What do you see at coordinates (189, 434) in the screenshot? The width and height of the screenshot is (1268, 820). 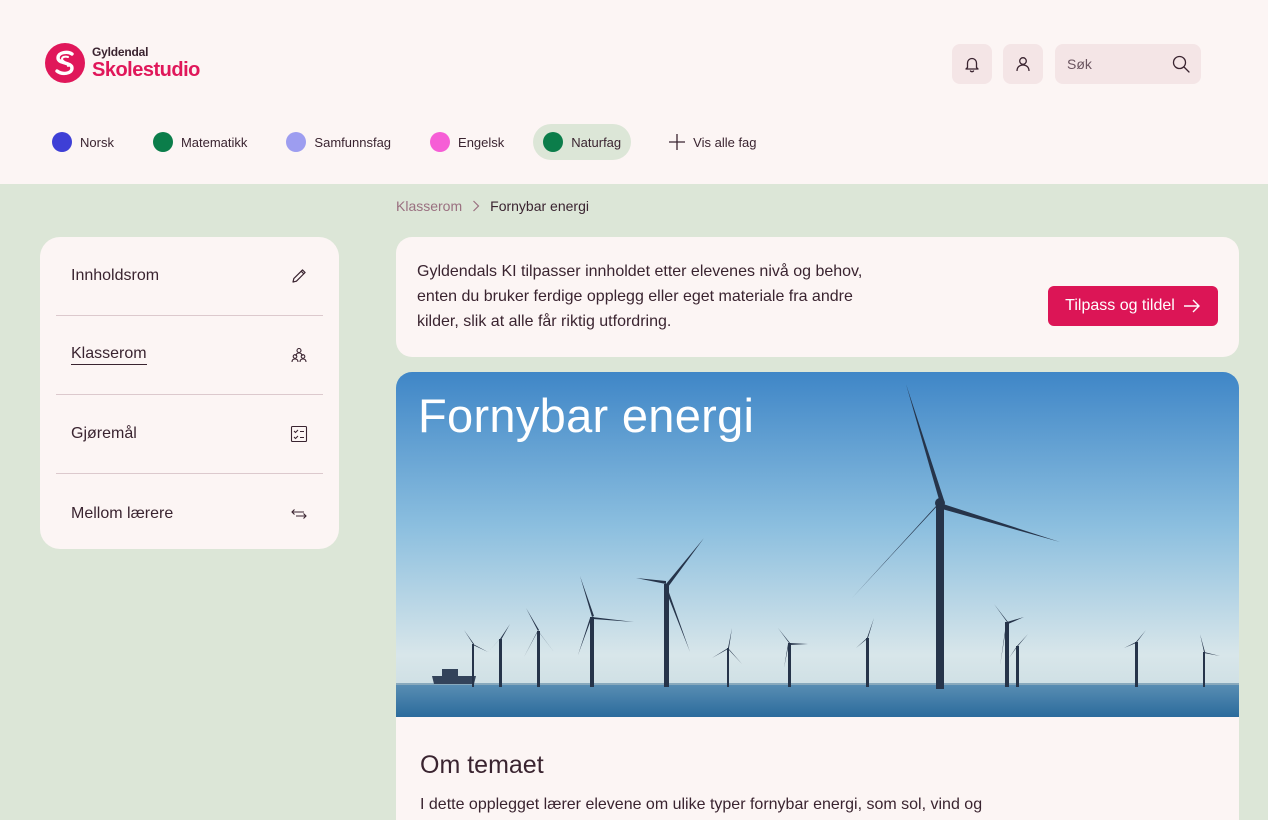 I see `sidebar-item-gjoremal: Gjøremål` at bounding box center [189, 434].